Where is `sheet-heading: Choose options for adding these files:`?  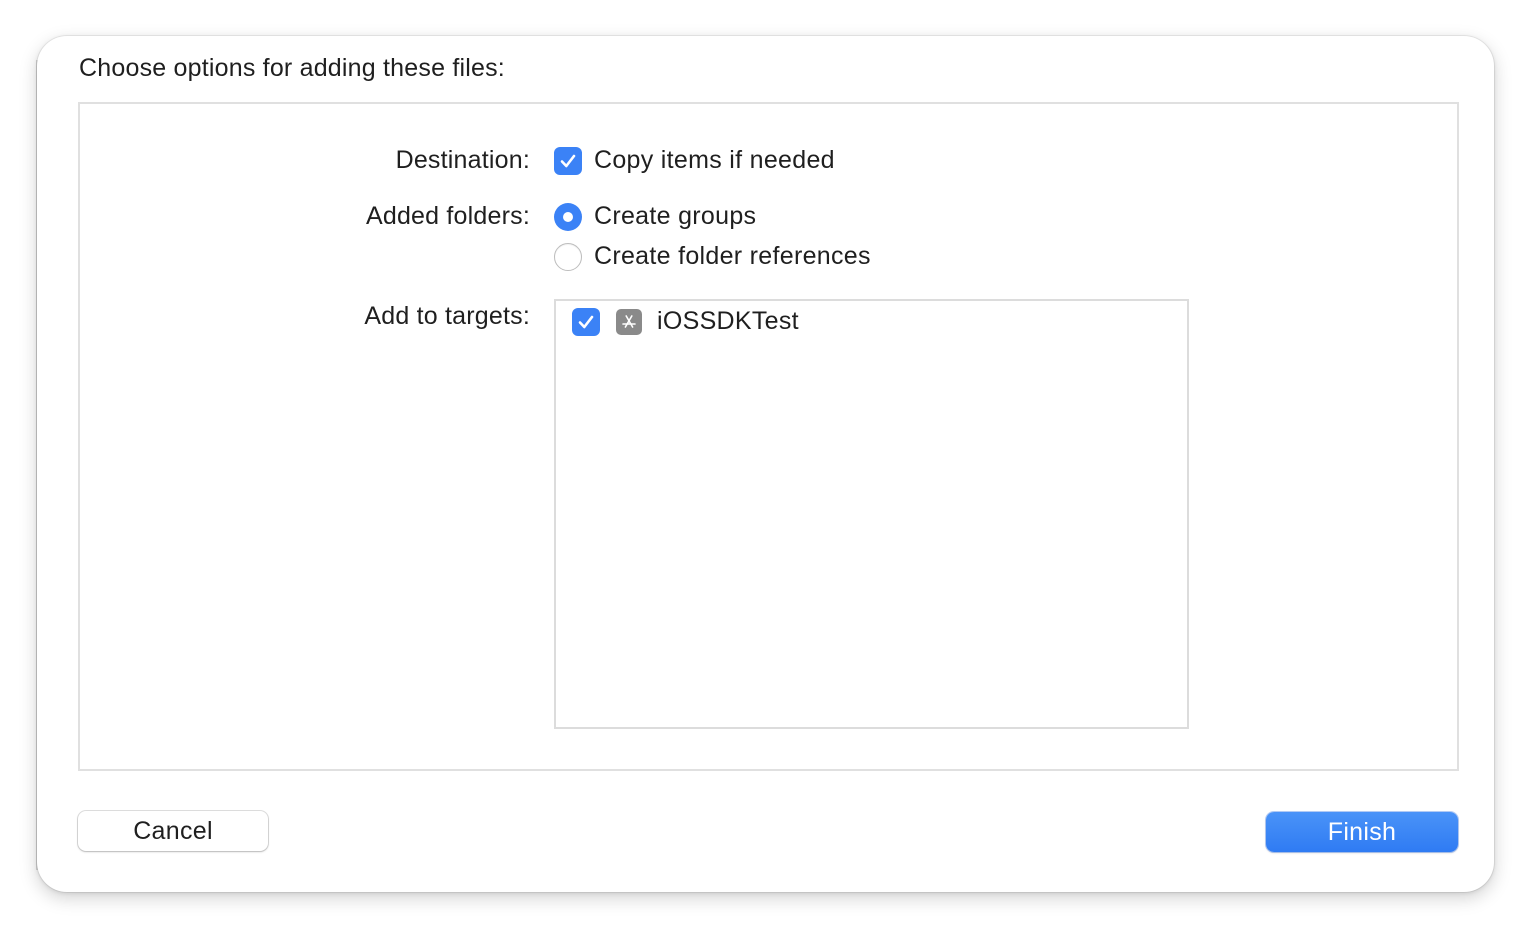 sheet-heading: Choose options for adding these files: is located at coordinates (292, 68).